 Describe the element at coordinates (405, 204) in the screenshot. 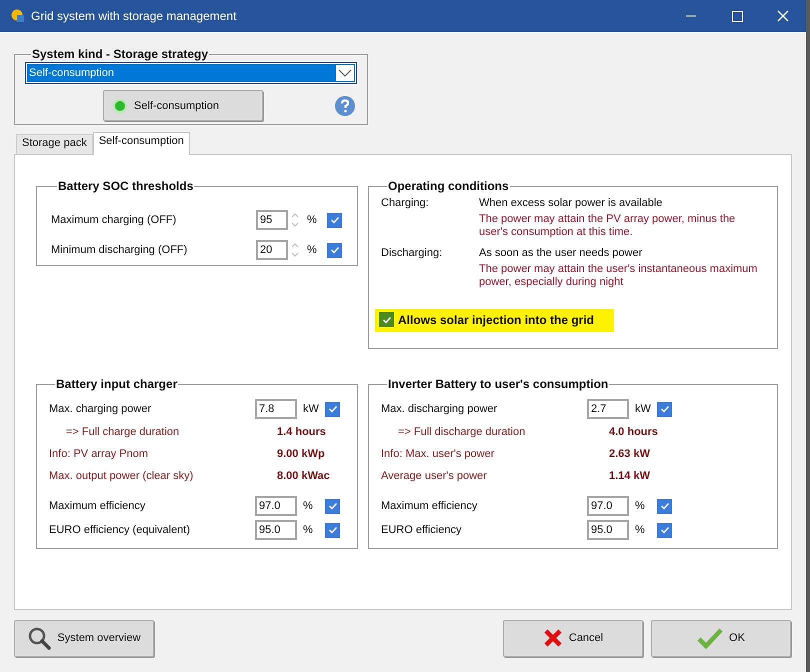

I see `condition-label: Charging:` at that location.